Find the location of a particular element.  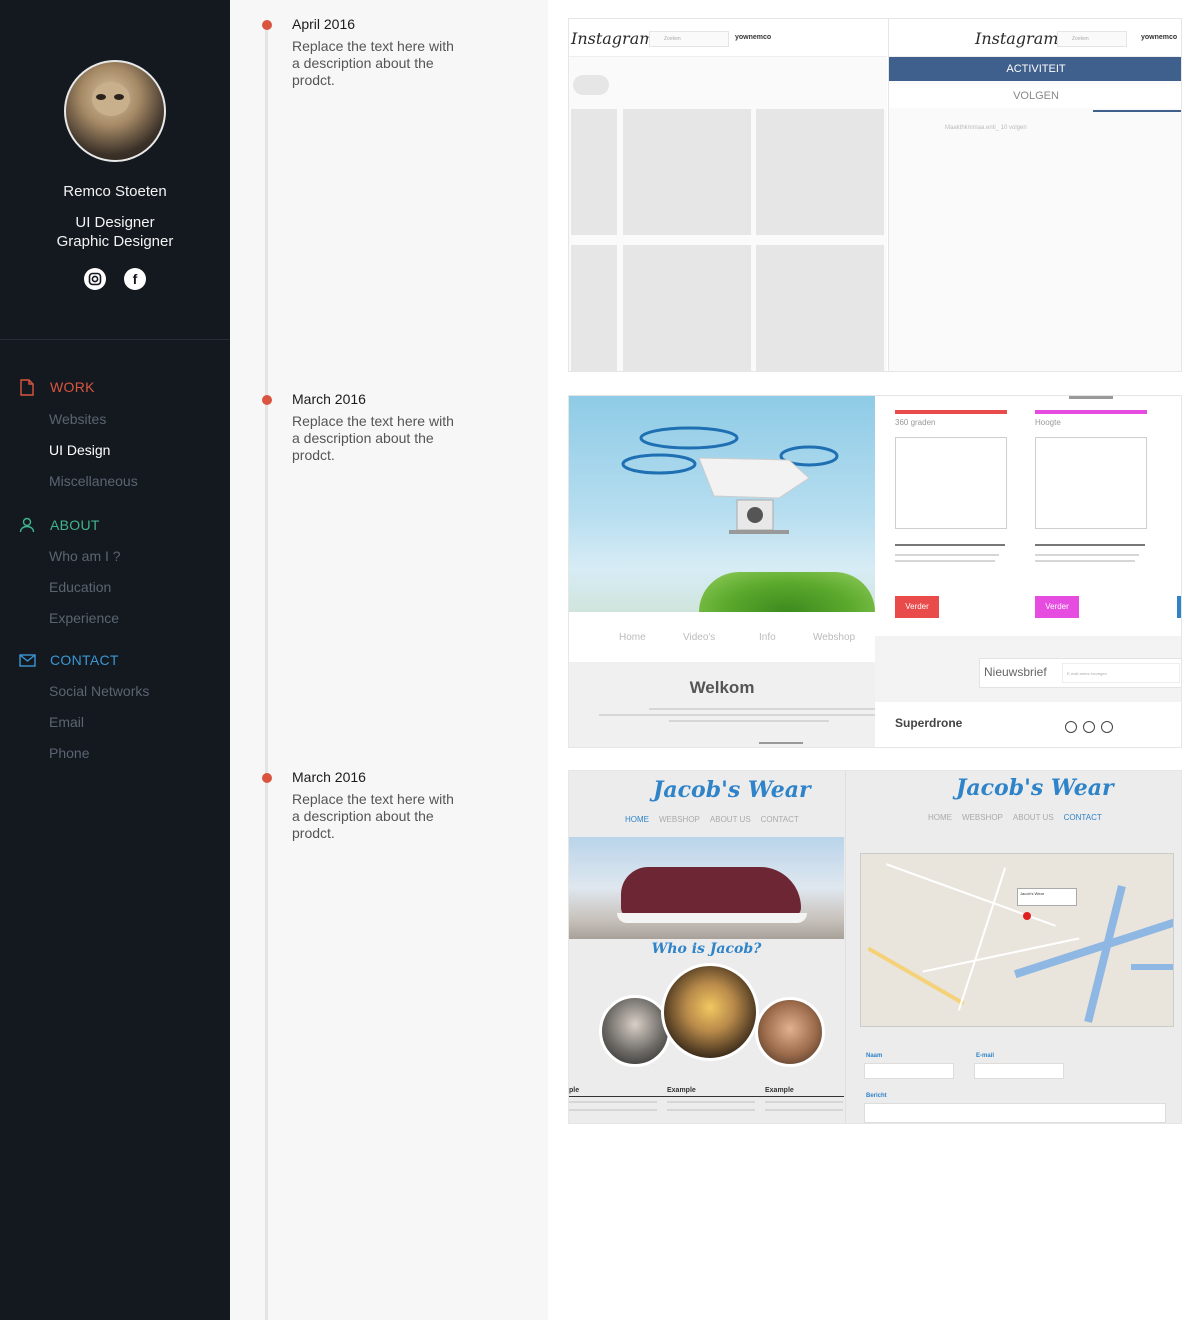

jacobs-nav-about: ABOUT US is located at coordinates (730, 819).